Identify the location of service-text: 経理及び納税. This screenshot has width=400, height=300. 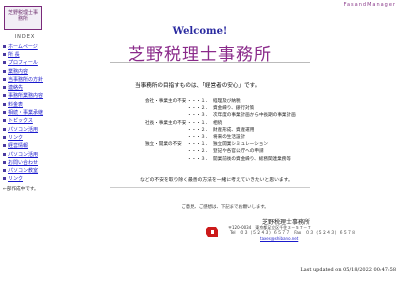
(227, 101).